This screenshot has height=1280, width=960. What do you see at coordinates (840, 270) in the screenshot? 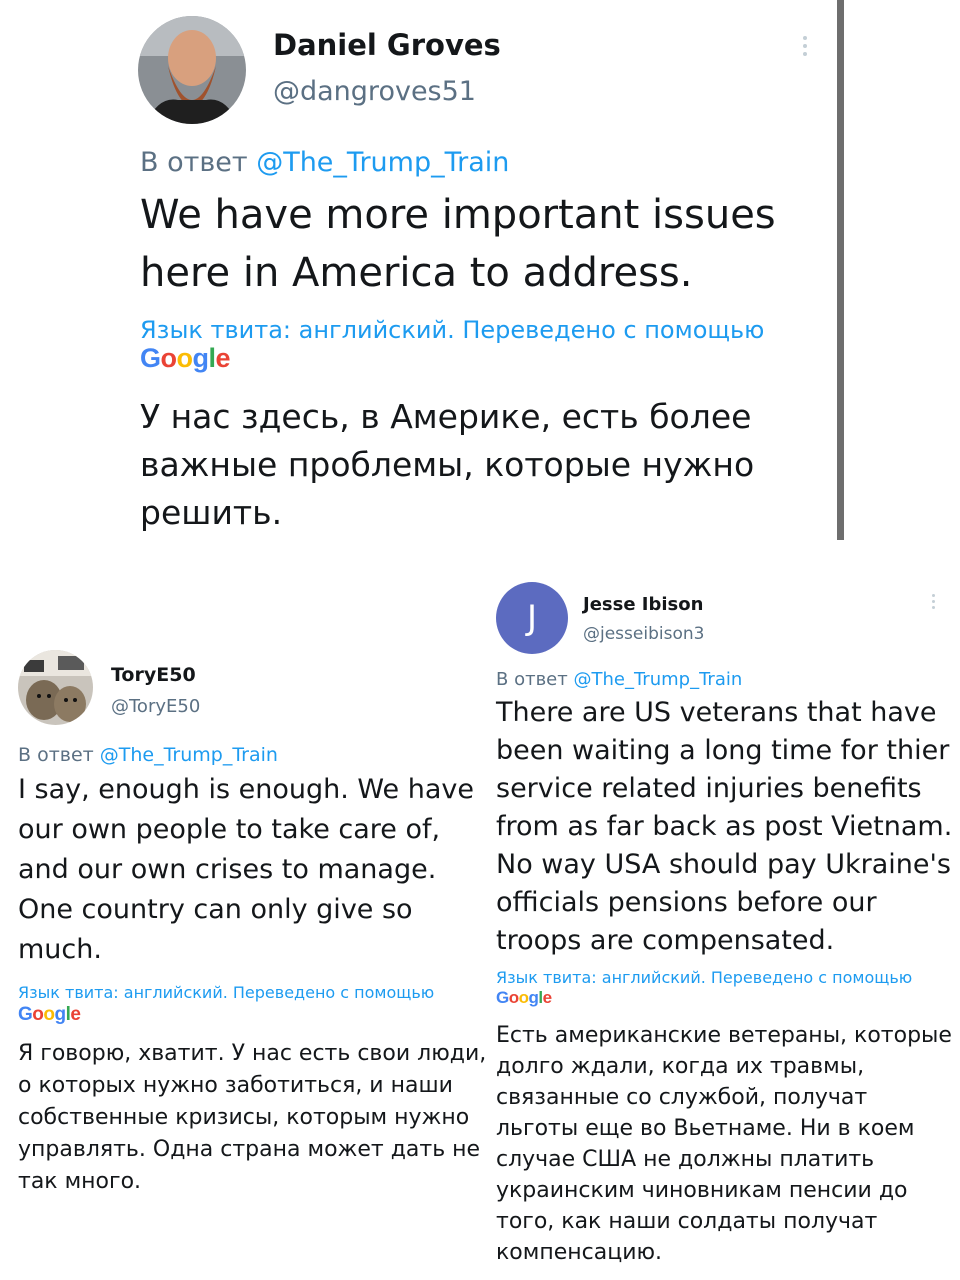
I see `divider` at bounding box center [840, 270].